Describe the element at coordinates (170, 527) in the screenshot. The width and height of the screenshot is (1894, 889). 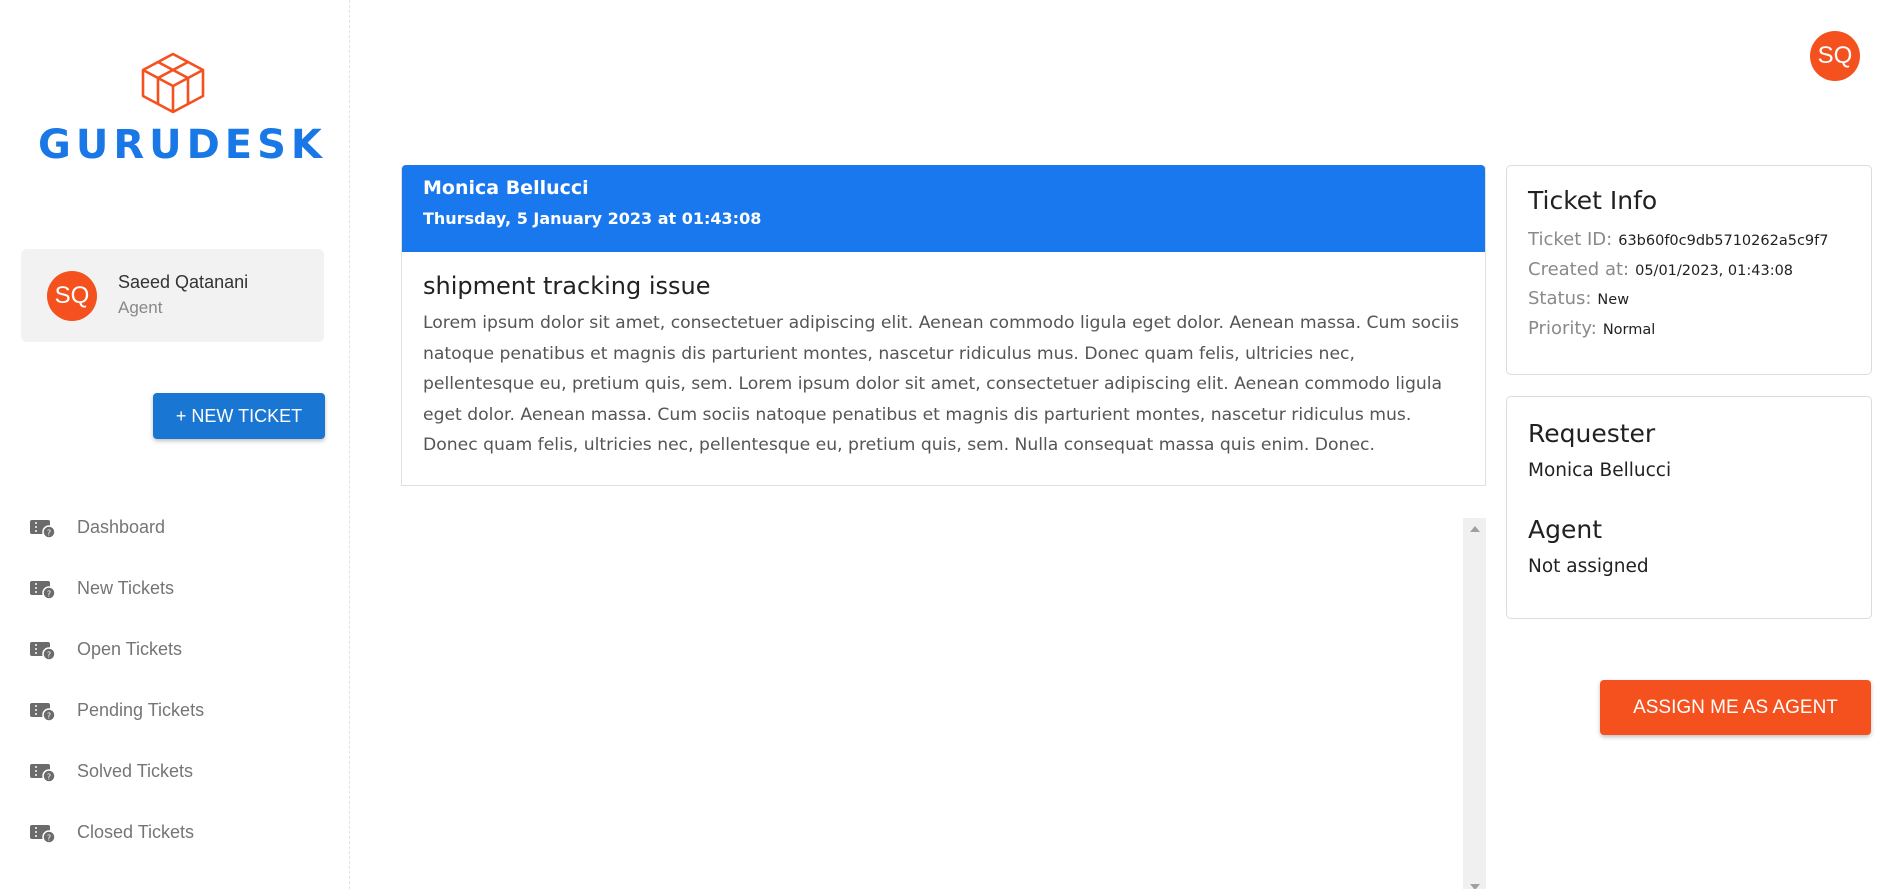
I see `sidebar-item-dashboard: ? Dashboard` at that location.